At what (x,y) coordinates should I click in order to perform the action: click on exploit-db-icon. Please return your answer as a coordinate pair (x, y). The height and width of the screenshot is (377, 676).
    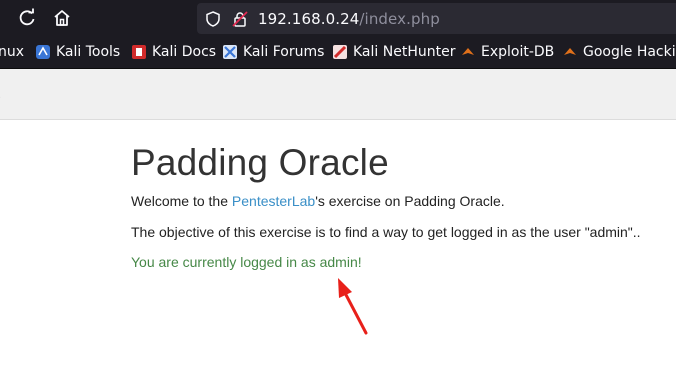
    Looking at the image, I should click on (468, 52).